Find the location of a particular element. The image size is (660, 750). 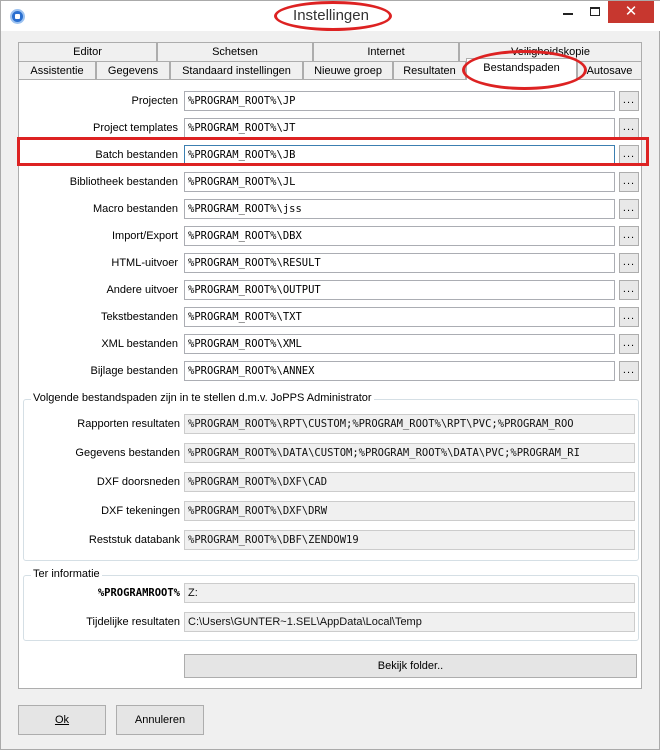

path-label: Macro bestanden is located at coordinates (135, 209).